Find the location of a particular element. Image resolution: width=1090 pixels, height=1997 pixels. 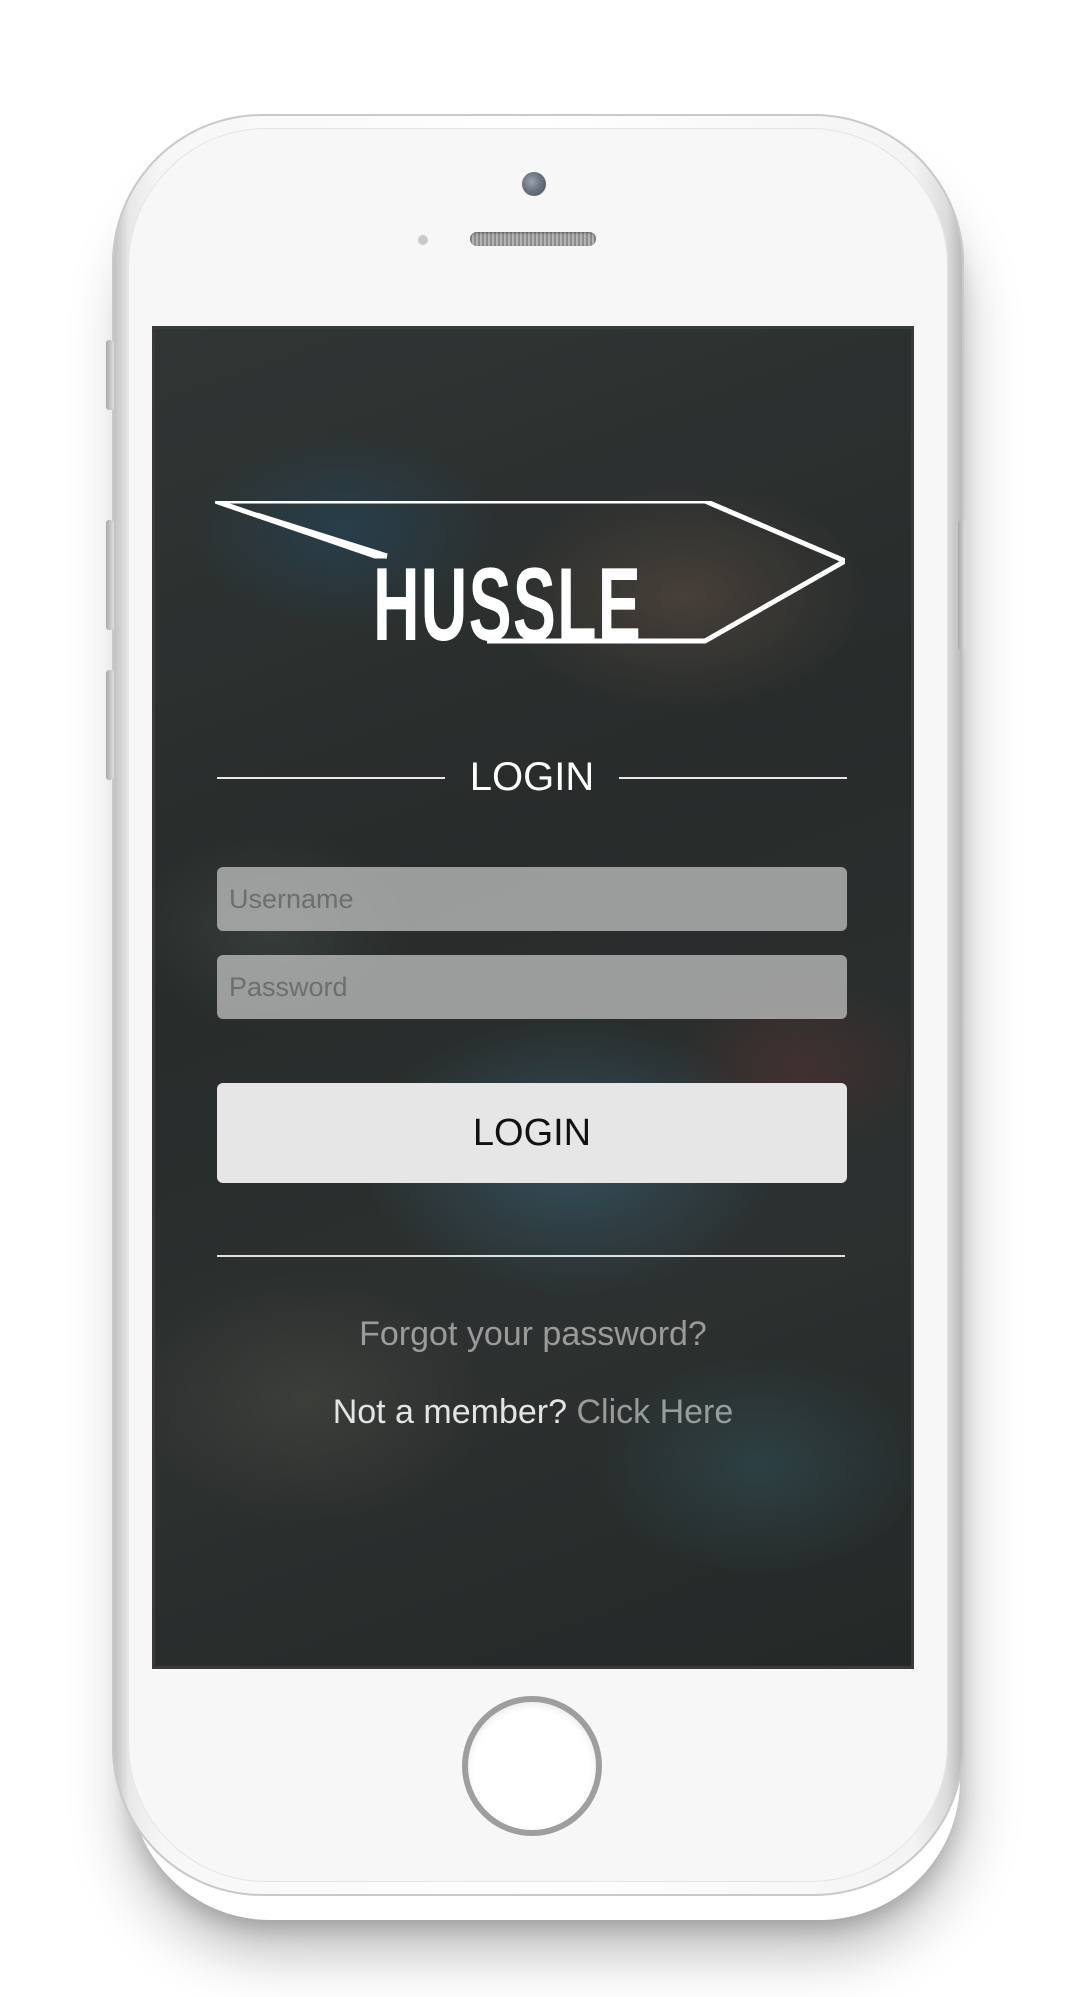

front-camera-icon is located at coordinates (534, 184).